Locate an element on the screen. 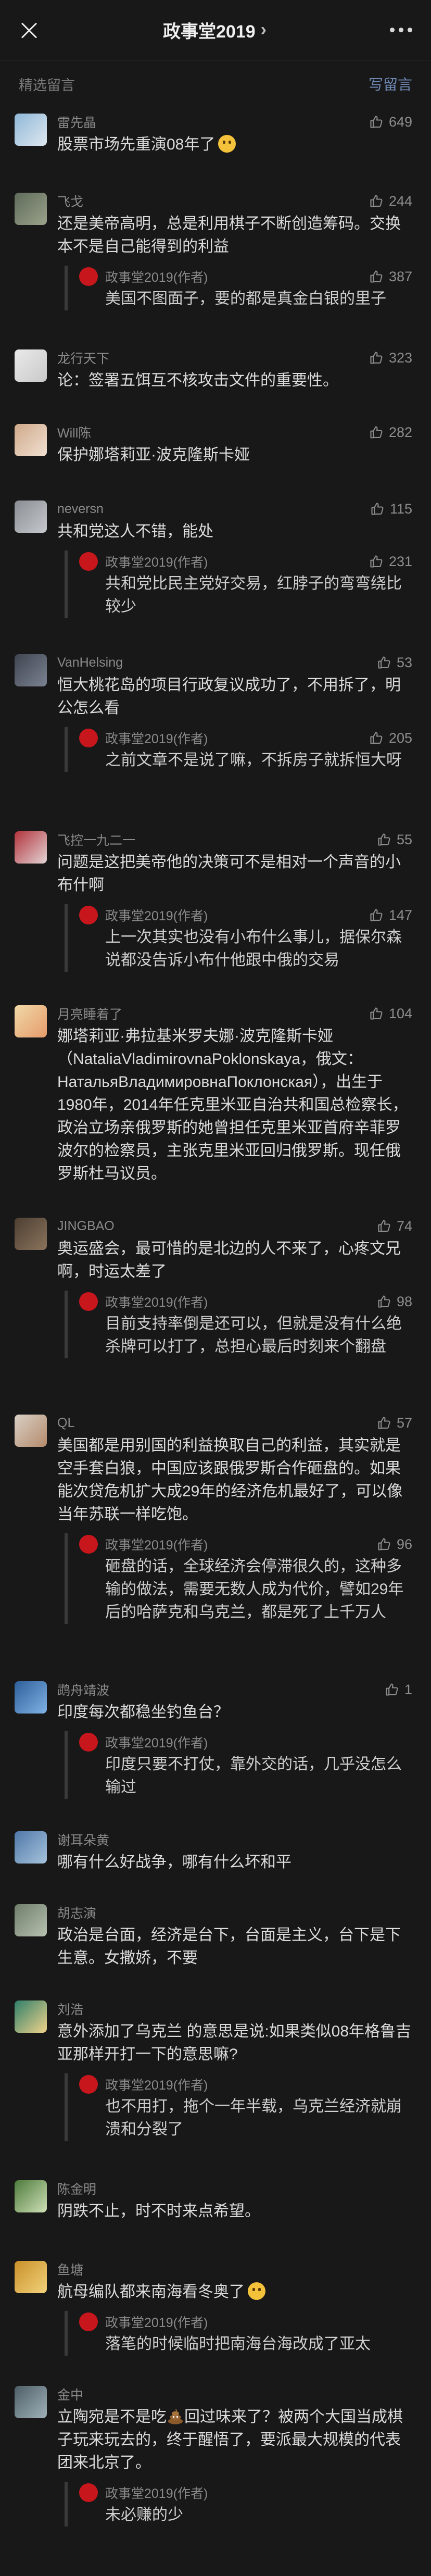 The height and width of the screenshot is (2576, 431). comment-header: 雷先晶 649 is located at coordinates (234, 121).